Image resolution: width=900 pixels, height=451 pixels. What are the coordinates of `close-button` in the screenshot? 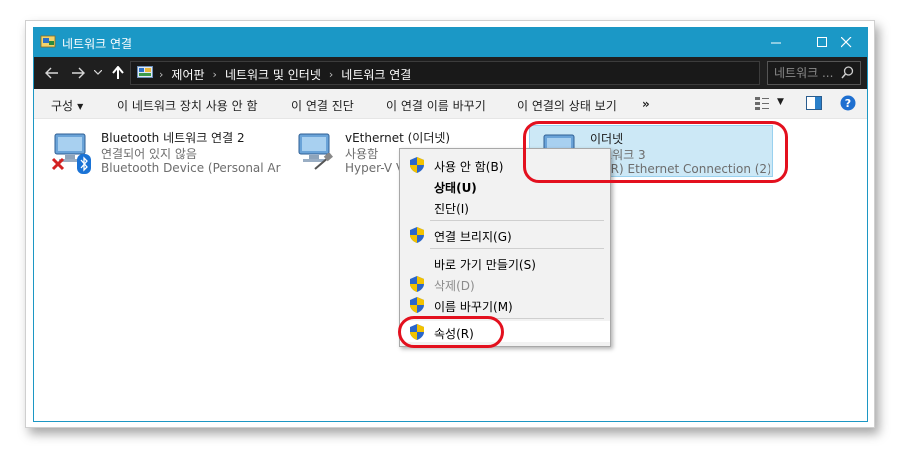 It's located at (845, 42).